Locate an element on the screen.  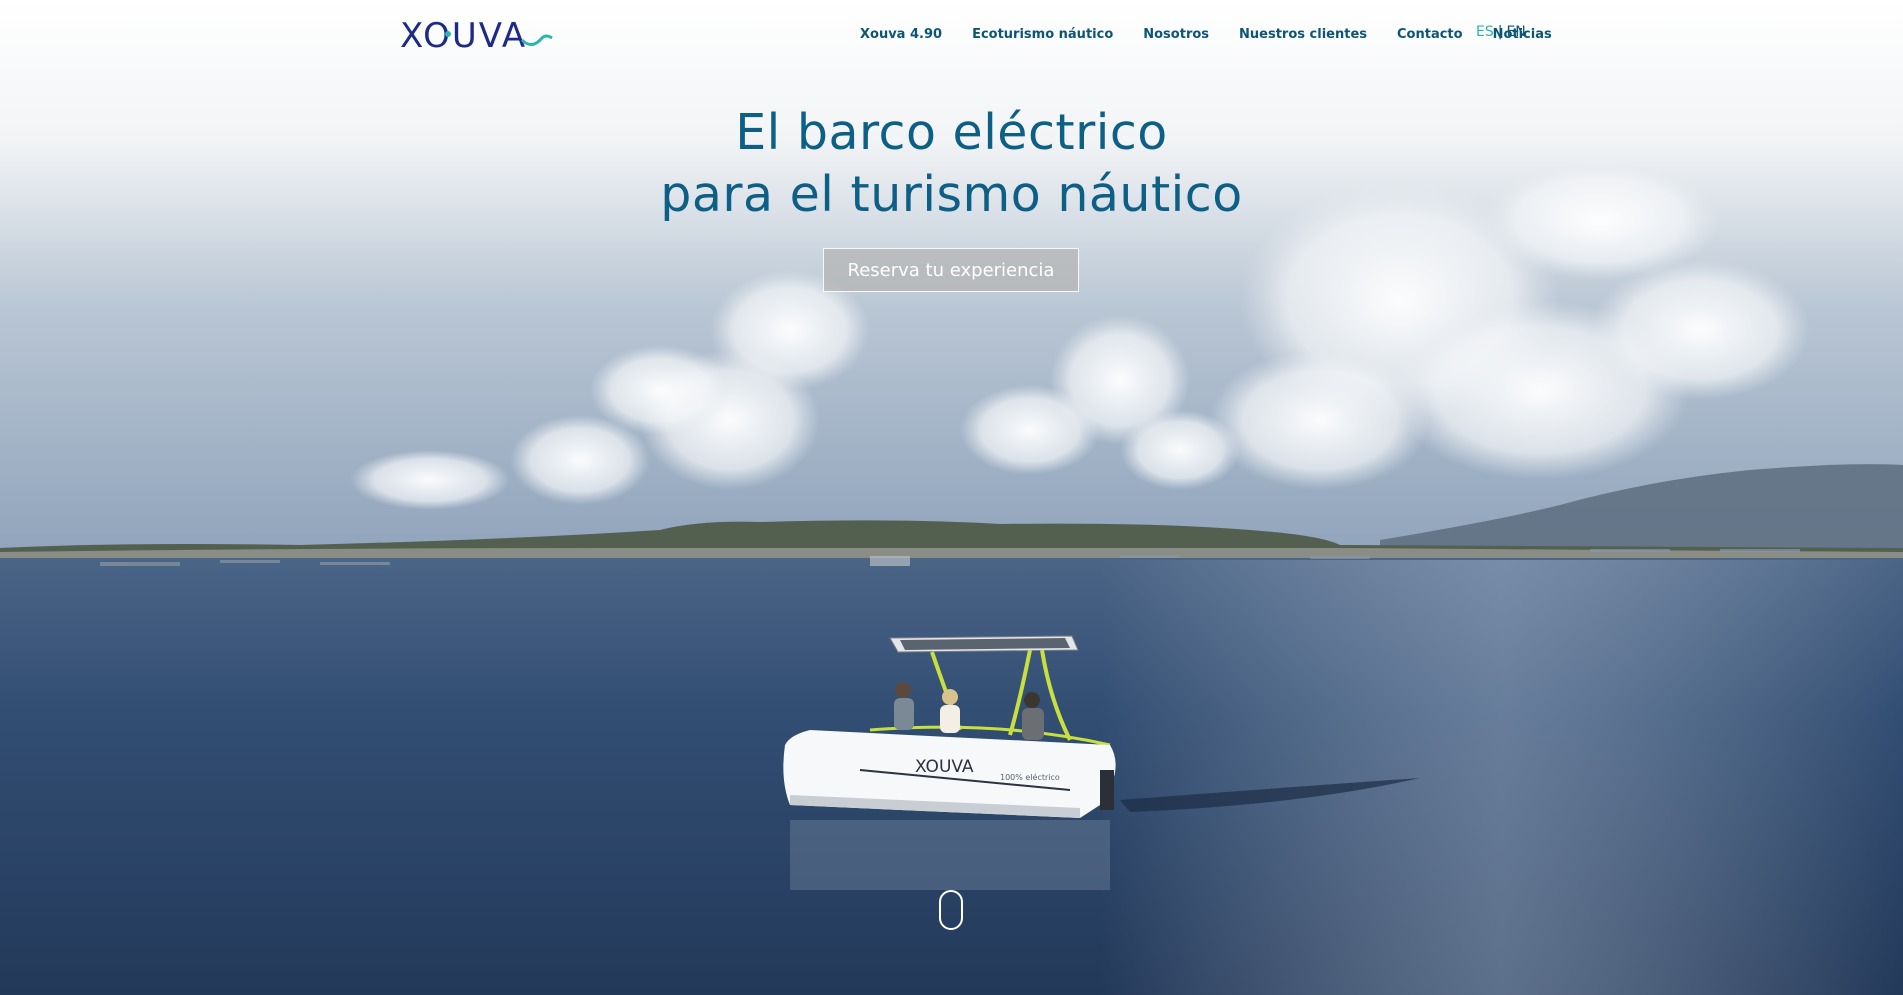
logo-text: XOUVA is located at coordinates (463, 35).